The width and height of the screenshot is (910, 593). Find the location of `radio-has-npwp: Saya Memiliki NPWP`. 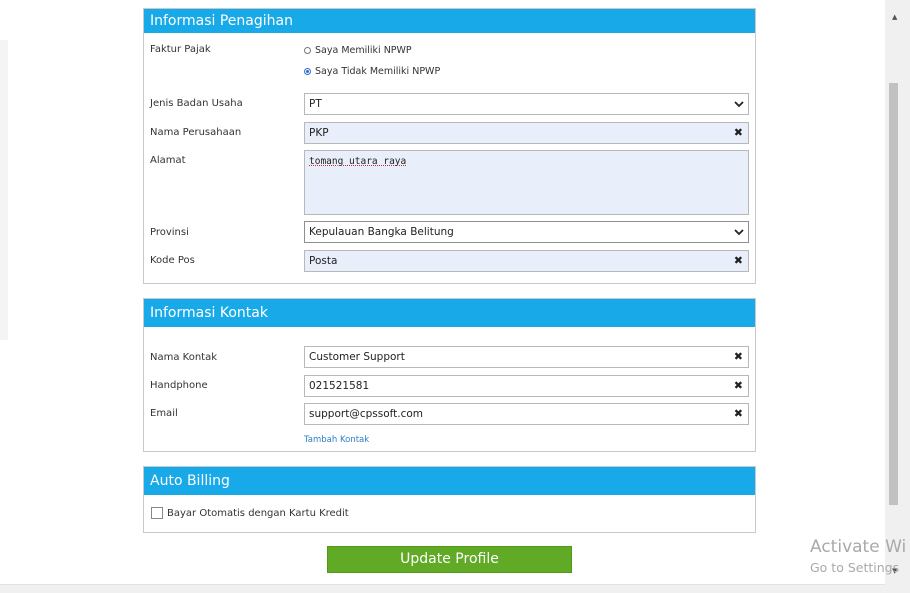

radio-has-npwp: Saya Memiliki NPWP is located at coordinates (358, 50).